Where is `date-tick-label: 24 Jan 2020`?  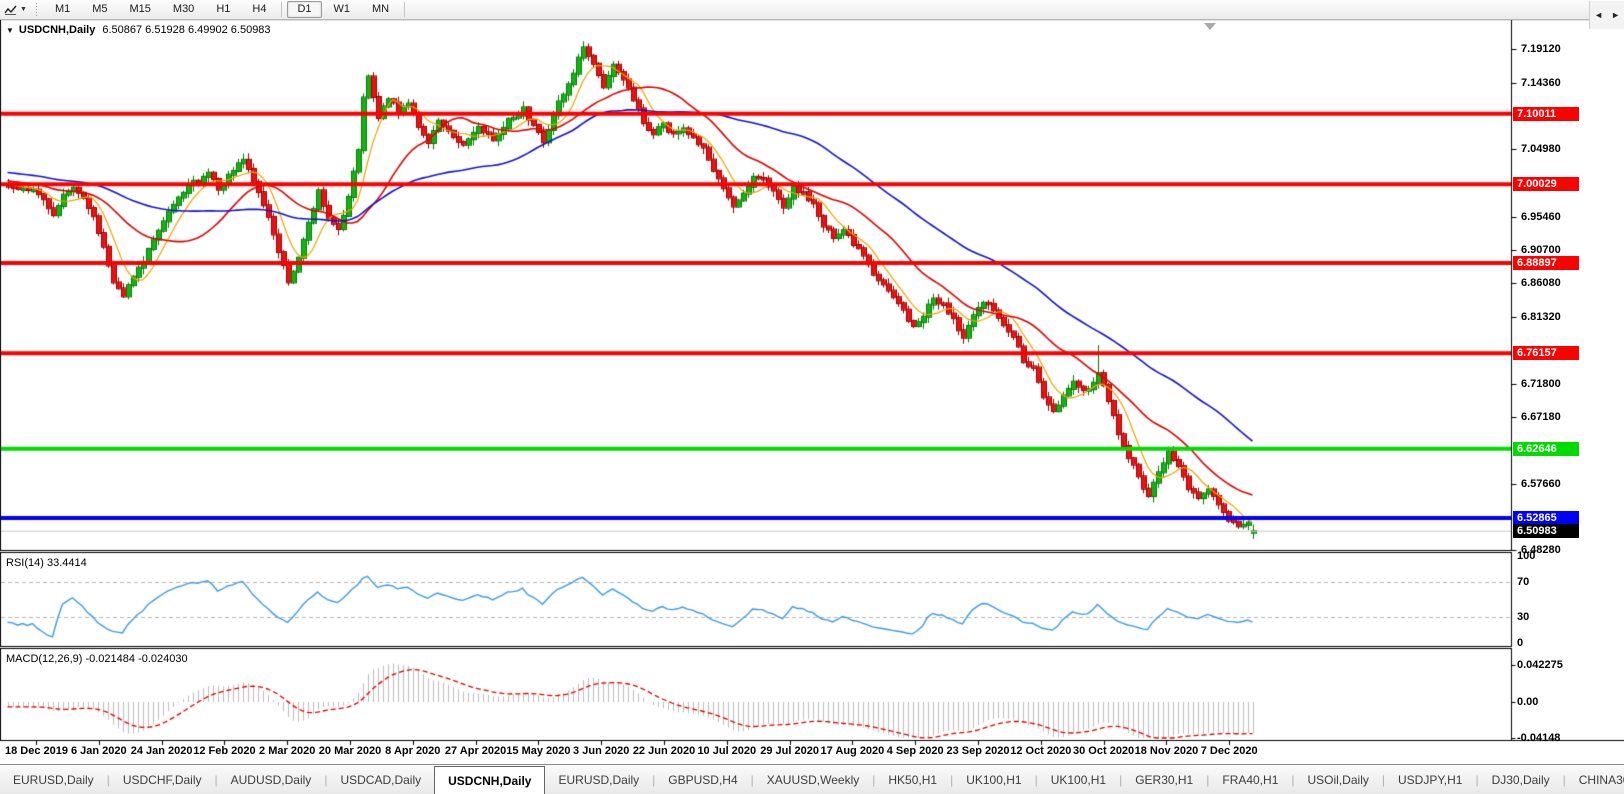
date-tick-label: 24 Jan 2020 is located at coordinates (161, 751).